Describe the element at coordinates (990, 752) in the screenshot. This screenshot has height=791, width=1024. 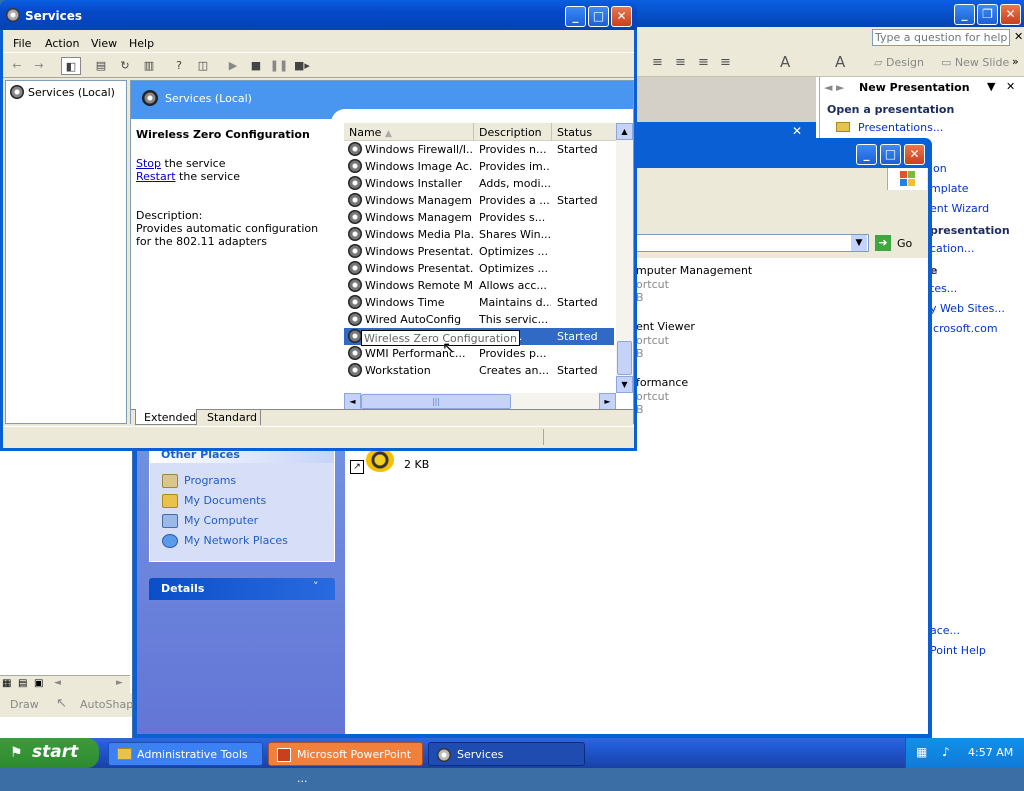
I see `clock: 4:57 AM` at that location.